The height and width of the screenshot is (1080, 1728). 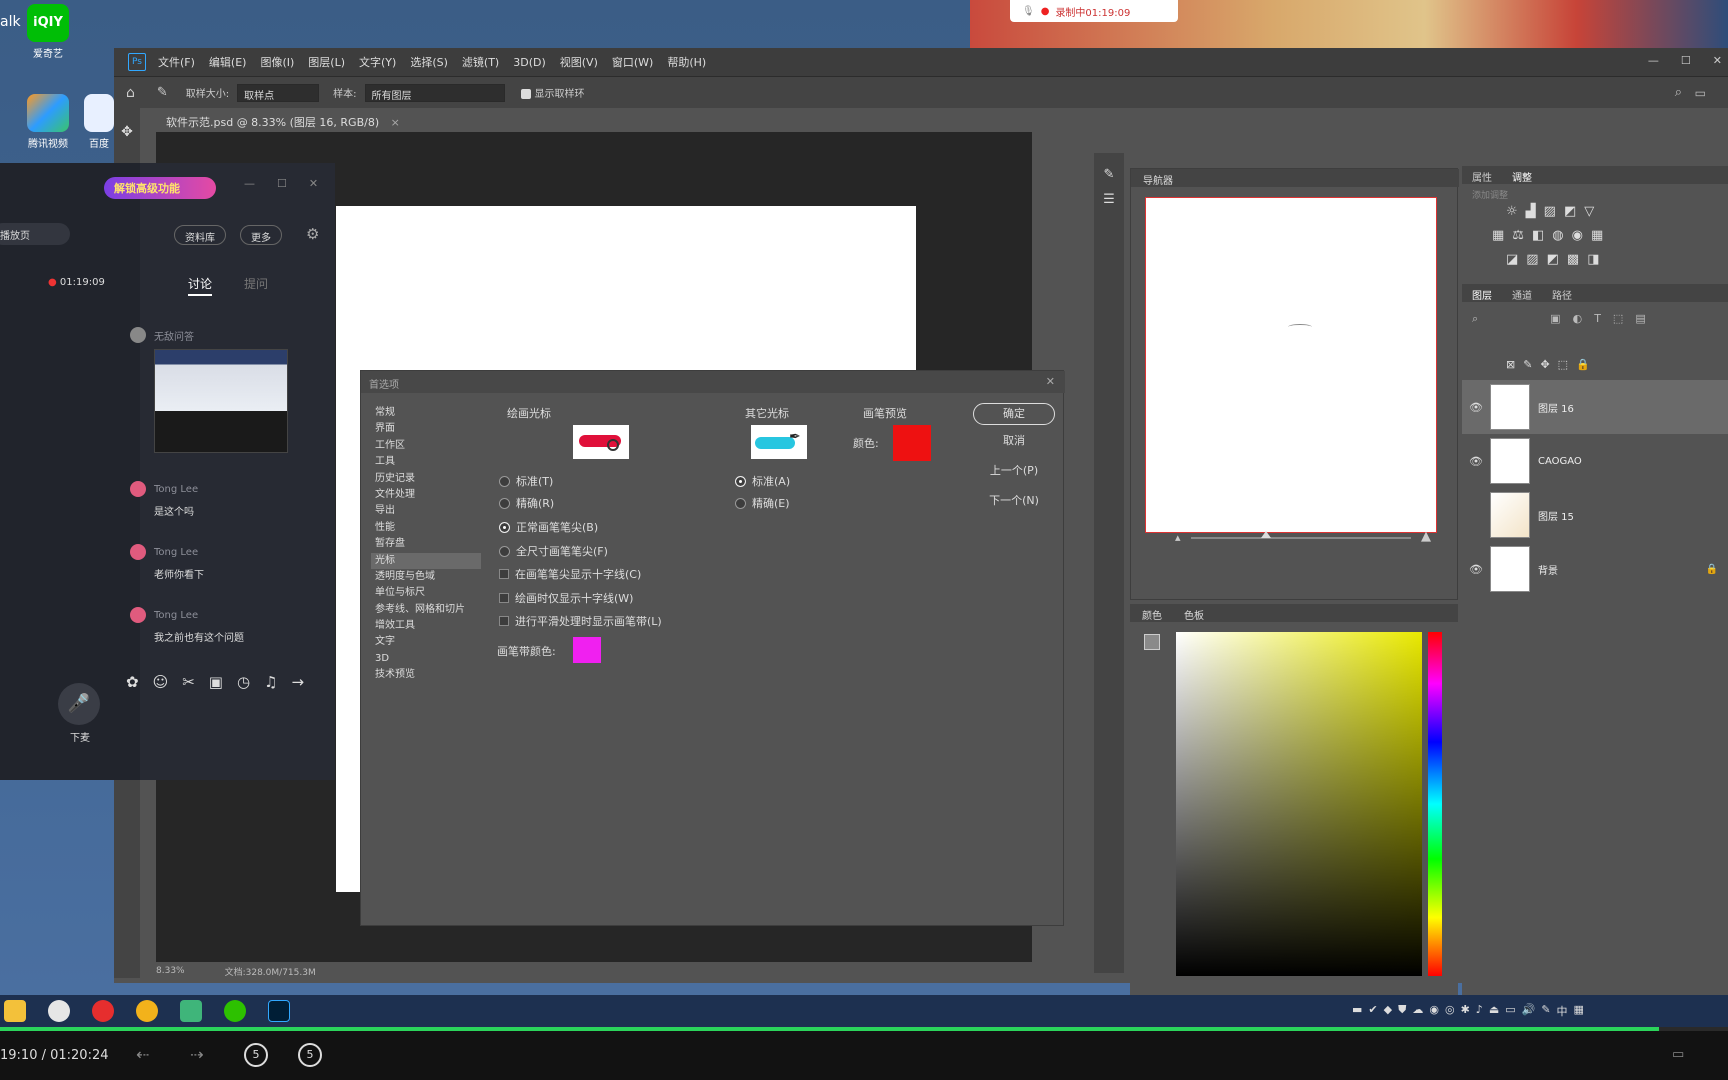 What do you see at coordinates (1562, 294) in the screenshot?
I see `tab-paths: 路径` at bounding box center [1562, 294].